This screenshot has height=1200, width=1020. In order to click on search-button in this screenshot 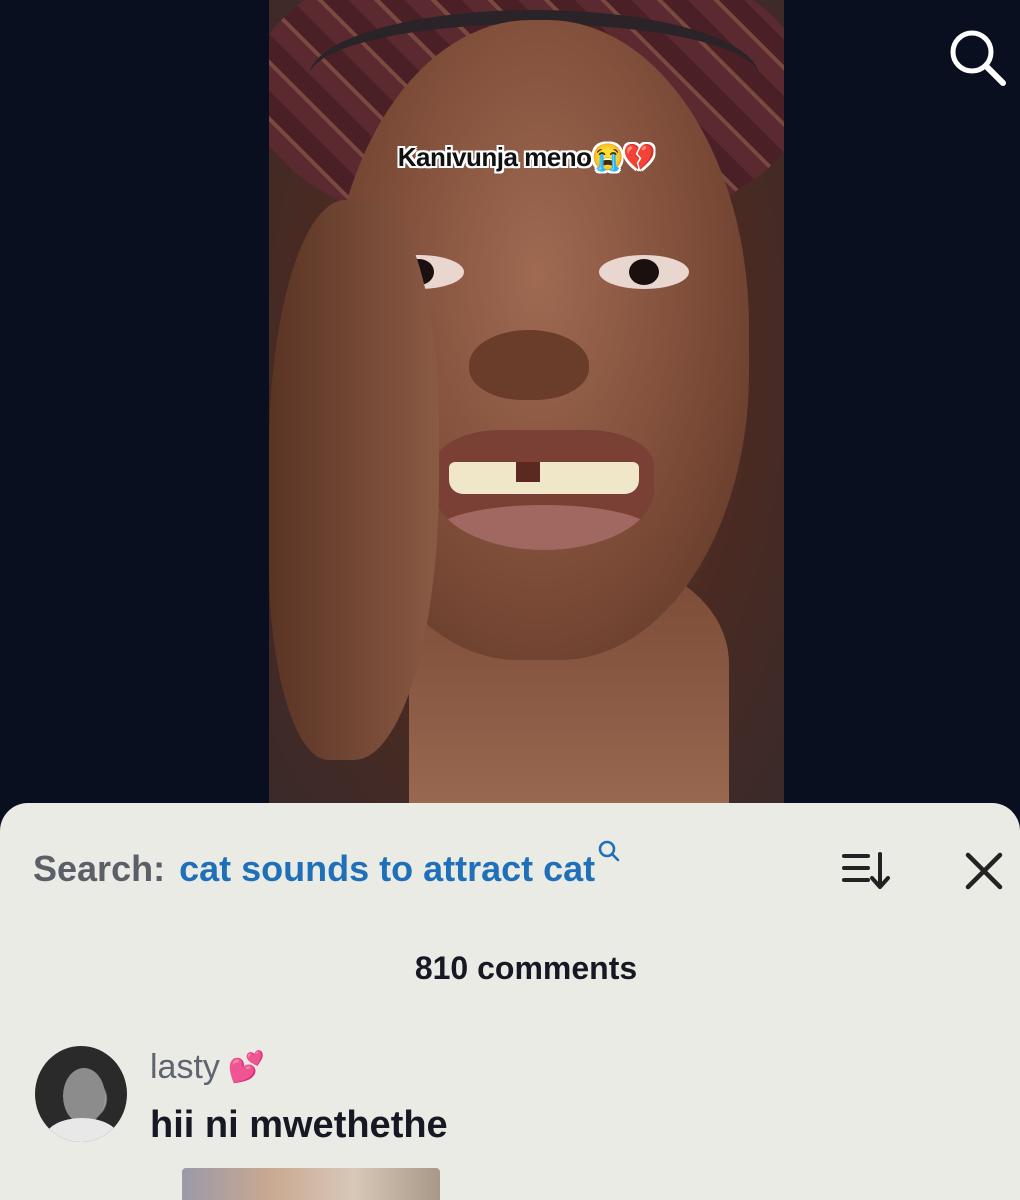, I will do `click(977, 57)`.